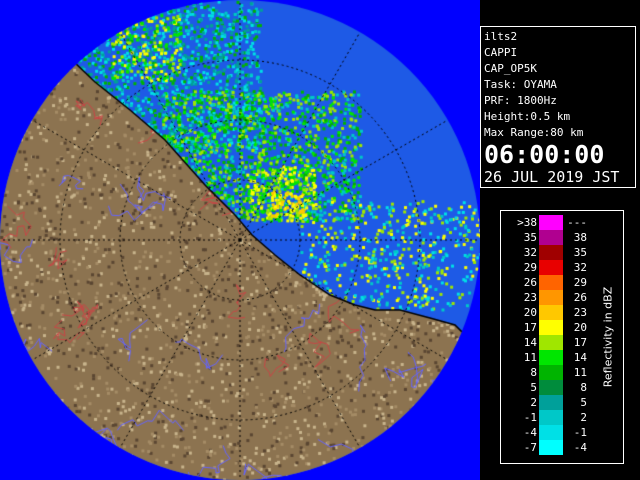 Image resolution: width=640 pixels, height=480 pixels. What do you see at coordinates (520, 100) in the screenshot?
I see `prf-value: PRF: 1800Hz` at bounding box center [520, 100].